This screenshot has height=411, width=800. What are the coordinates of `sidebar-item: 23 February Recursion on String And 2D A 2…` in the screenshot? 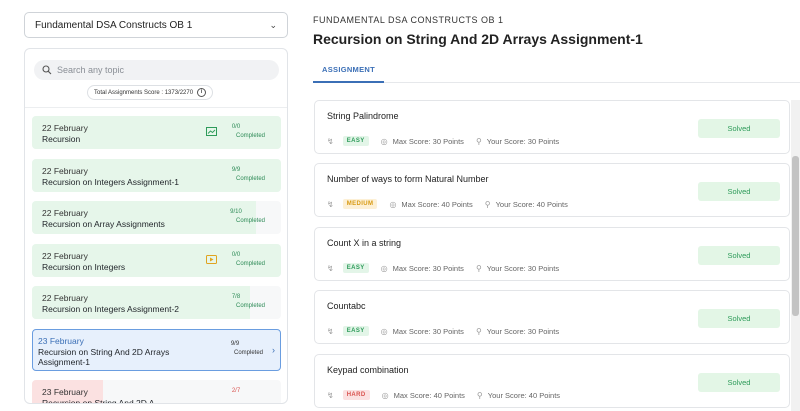 It's located at (156, 392).